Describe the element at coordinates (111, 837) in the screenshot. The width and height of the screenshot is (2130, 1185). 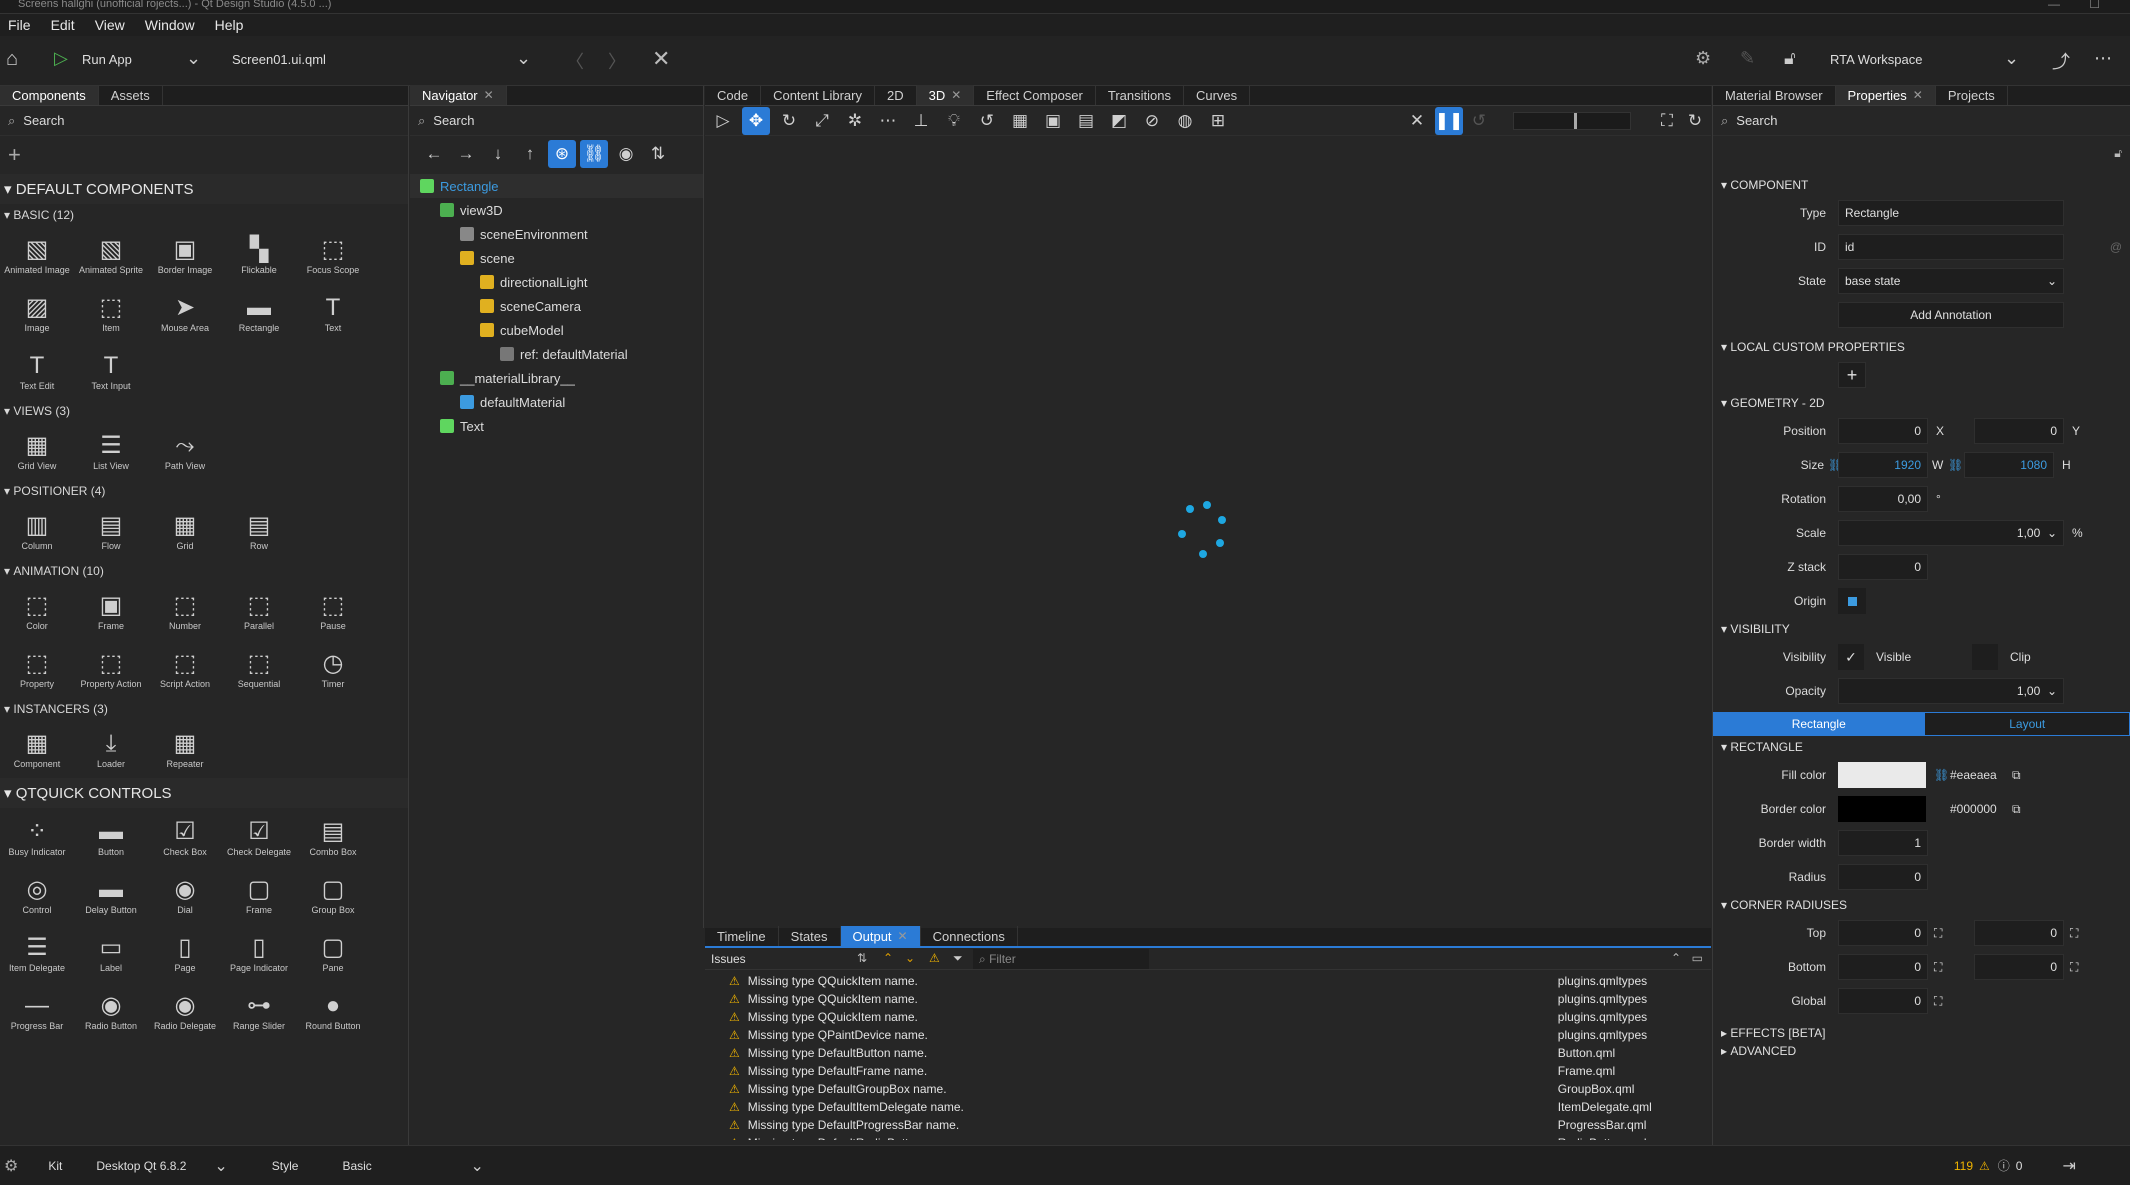
I see `component-button: ▬ Button` at that location.